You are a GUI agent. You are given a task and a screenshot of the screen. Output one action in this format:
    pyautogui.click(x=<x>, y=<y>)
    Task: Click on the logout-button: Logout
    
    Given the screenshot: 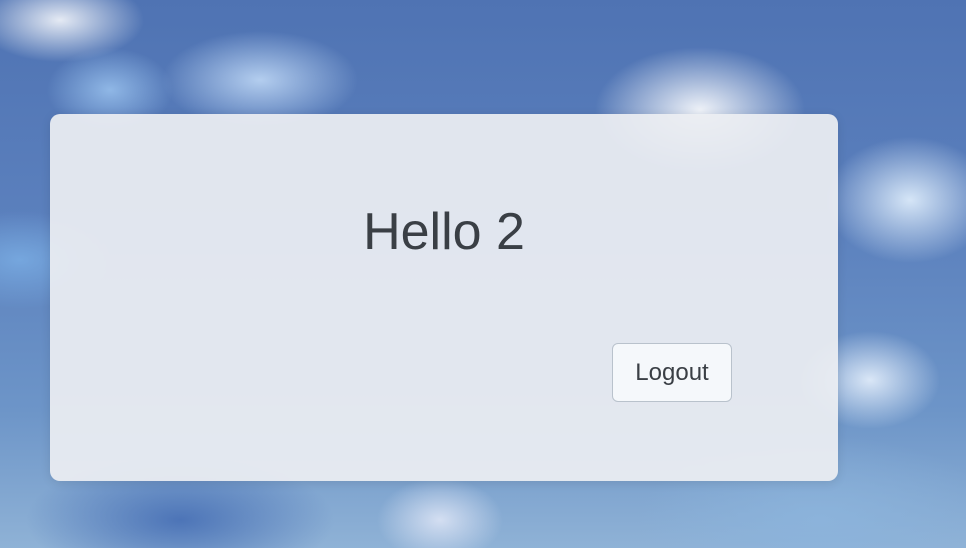 What is the action you would take?
    pyautogui.click(x=672, y=372)
    